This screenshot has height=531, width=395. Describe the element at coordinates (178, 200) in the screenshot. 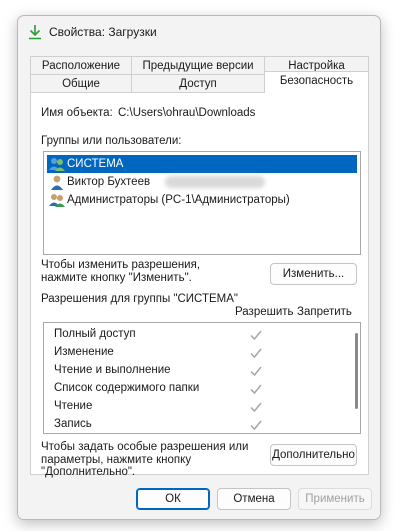

I see `group-name: Администраторы (PC-1\Администраторы)` at that location.